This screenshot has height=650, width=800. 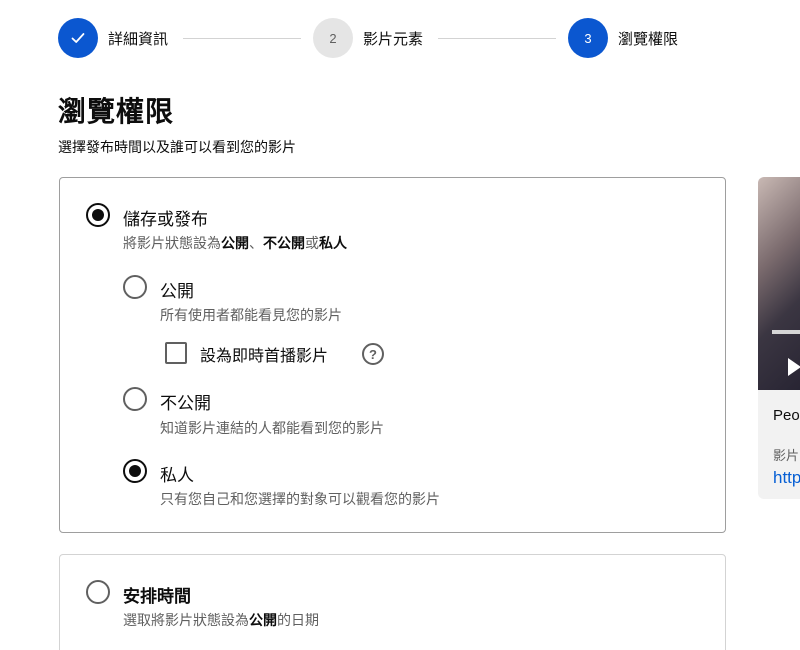 I want to click on schedule-title: 安排時間, so click(x=157, y=594).